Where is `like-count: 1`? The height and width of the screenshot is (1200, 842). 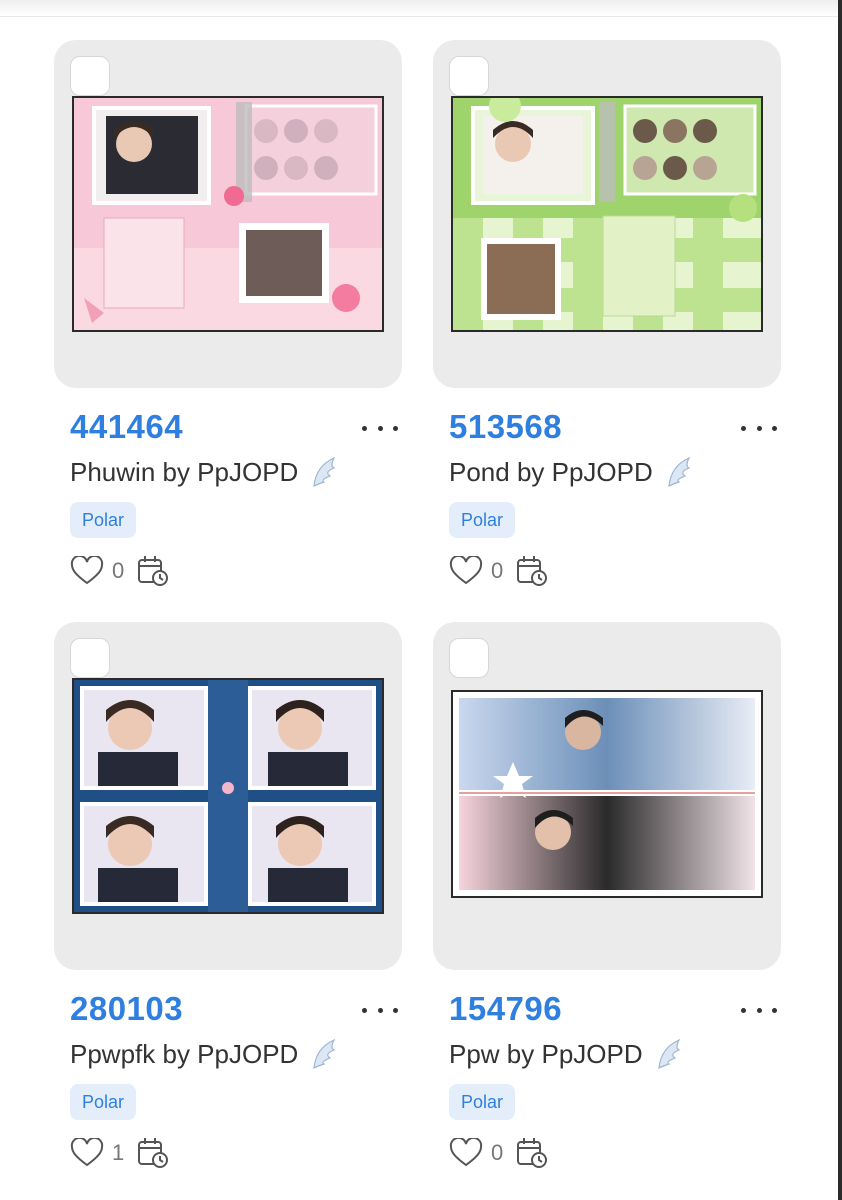 like-count: 1 is located at coordinates (118, 1152).